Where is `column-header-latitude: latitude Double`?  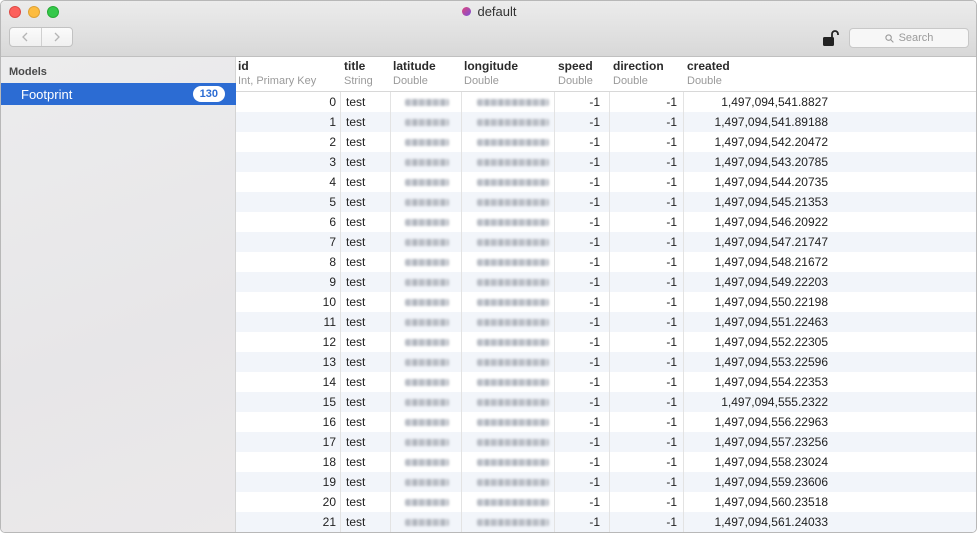 column-header-latitude: latitude Double is located at coordinates (414, 73).